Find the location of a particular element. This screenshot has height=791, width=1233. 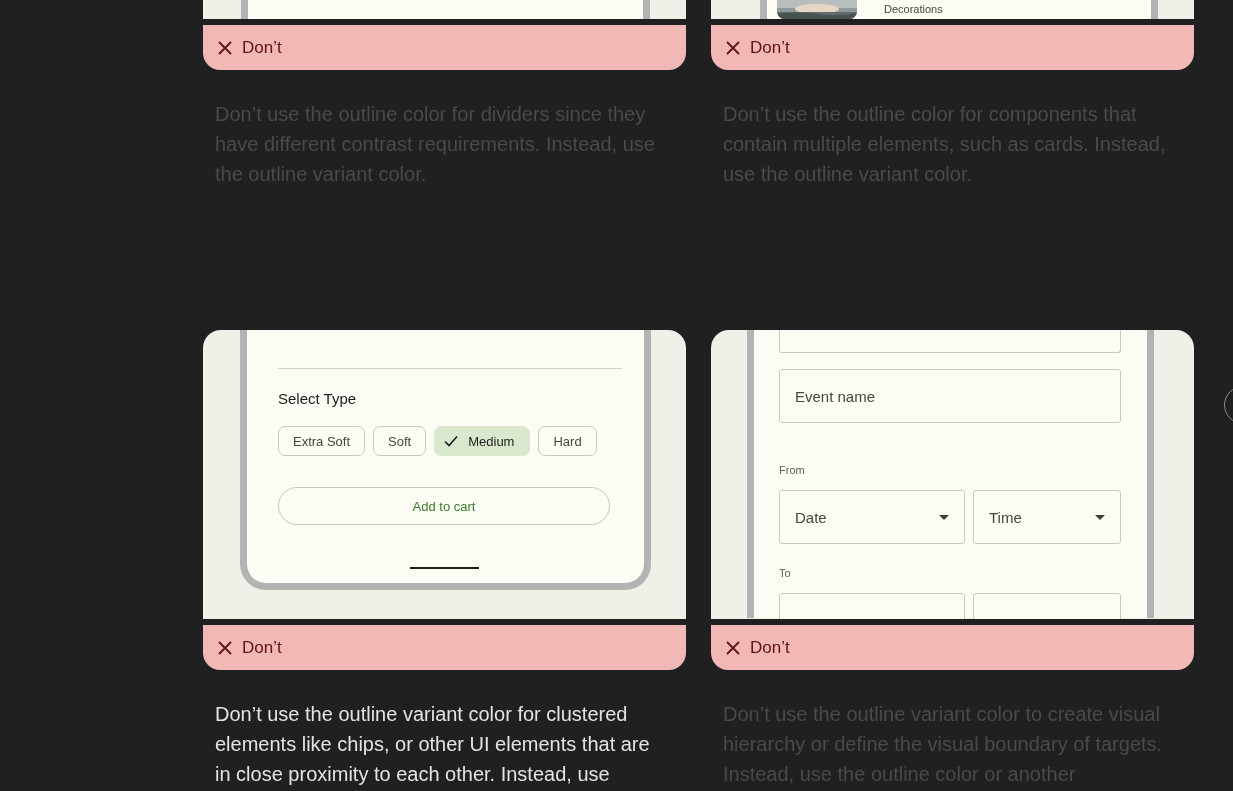

add-to-cart-button: Add to cart is located at coordinates (444, 506).